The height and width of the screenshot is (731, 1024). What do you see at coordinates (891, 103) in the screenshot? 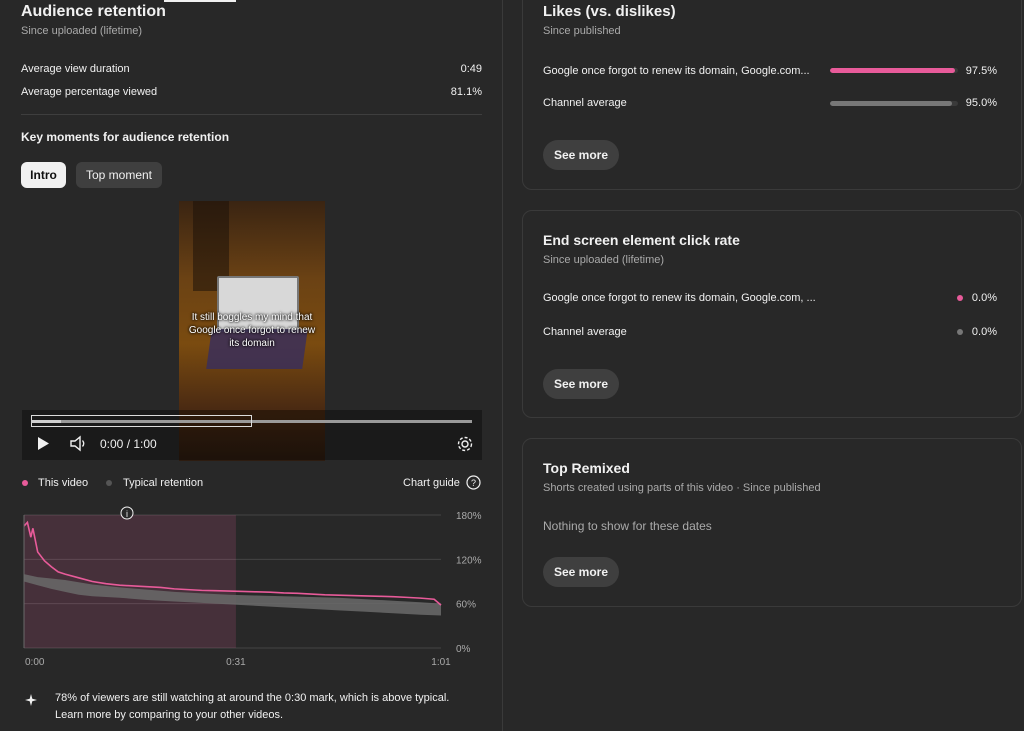
I see `likes-row-channel-bar-fill` at bounding box center [891, 103].